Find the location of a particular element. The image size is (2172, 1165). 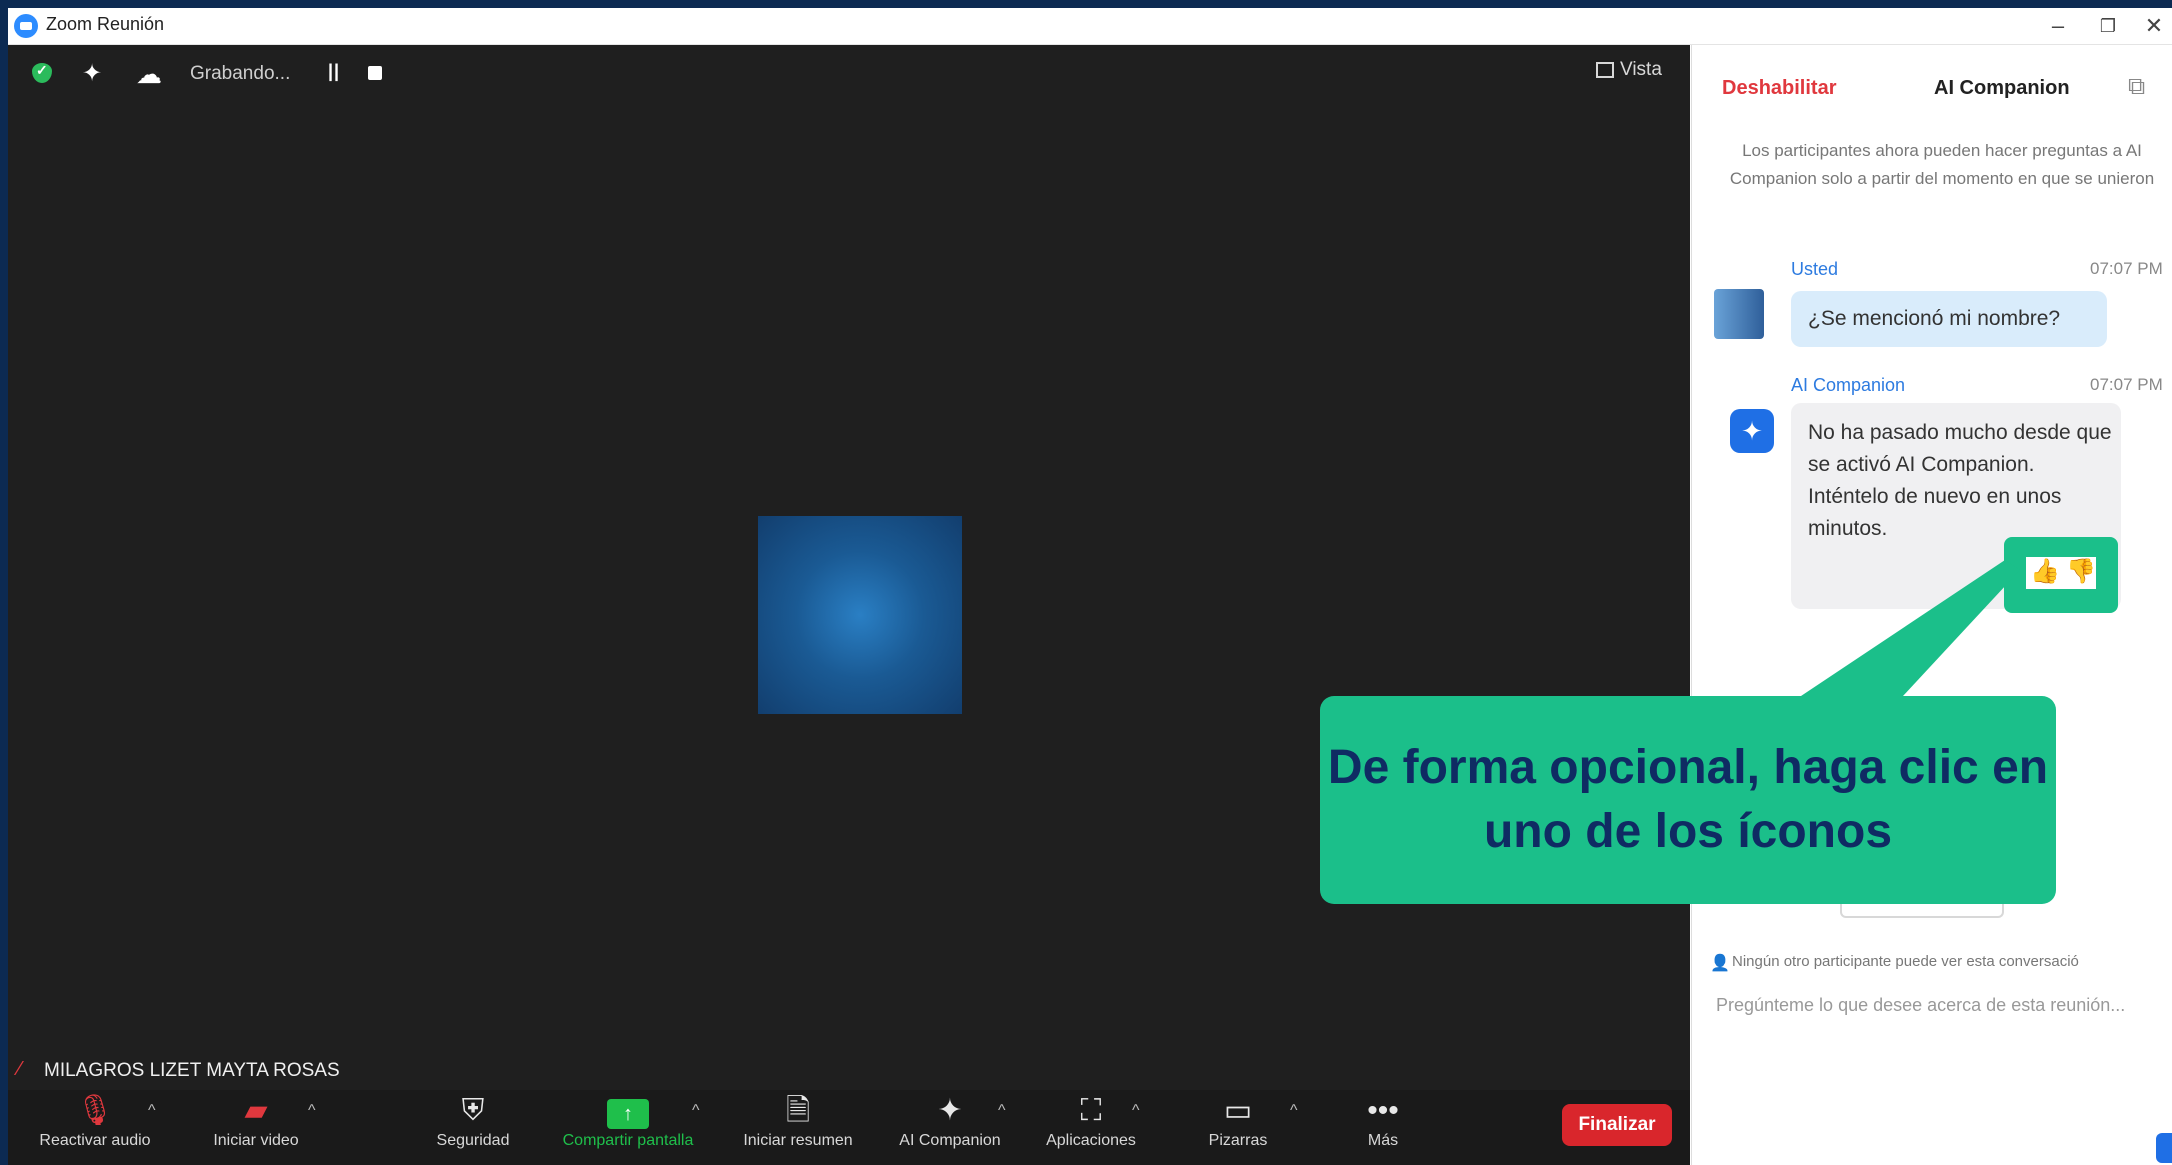

muted-mic-icon: ⁄ is located at coordinates (20, 1069).